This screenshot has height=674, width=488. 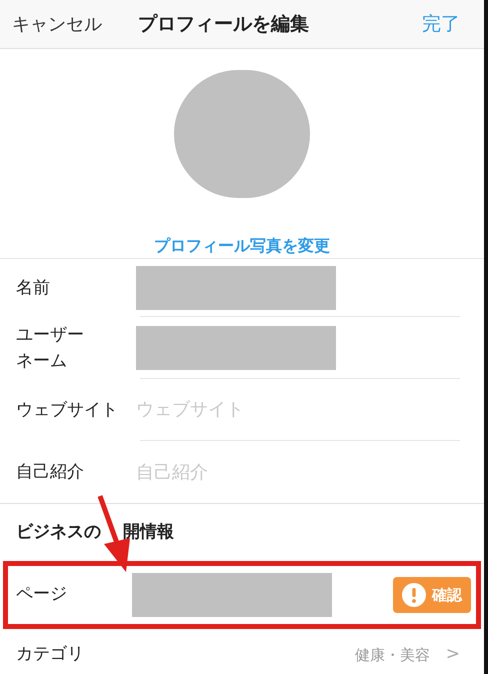 What do you see at coordinates (441, 24) in the screenshot?
I see `done-button: 完了` at bounding box center [441, 24].